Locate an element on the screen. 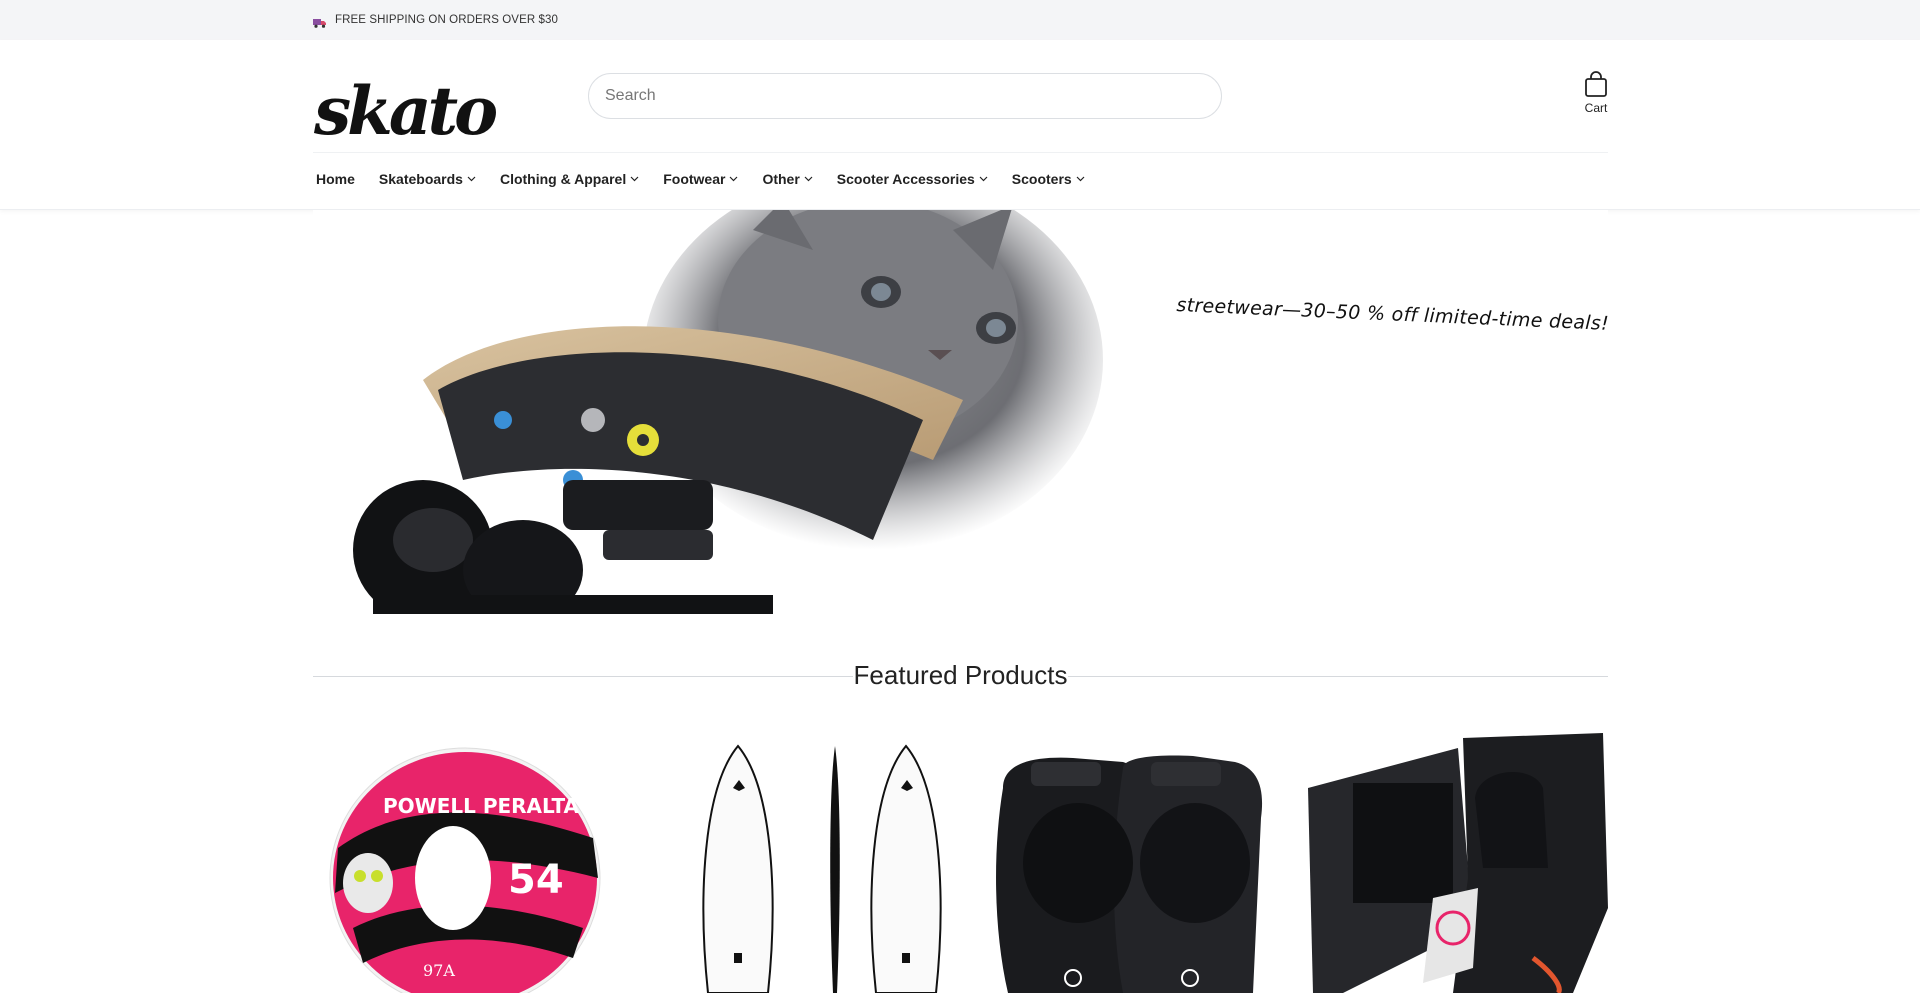 Image resolution: width=1920 pixels, height=993 pixels. announcement-text: FREE SHIPPING ON ORDERS OVER $30 is located at coordinates (447, 20).